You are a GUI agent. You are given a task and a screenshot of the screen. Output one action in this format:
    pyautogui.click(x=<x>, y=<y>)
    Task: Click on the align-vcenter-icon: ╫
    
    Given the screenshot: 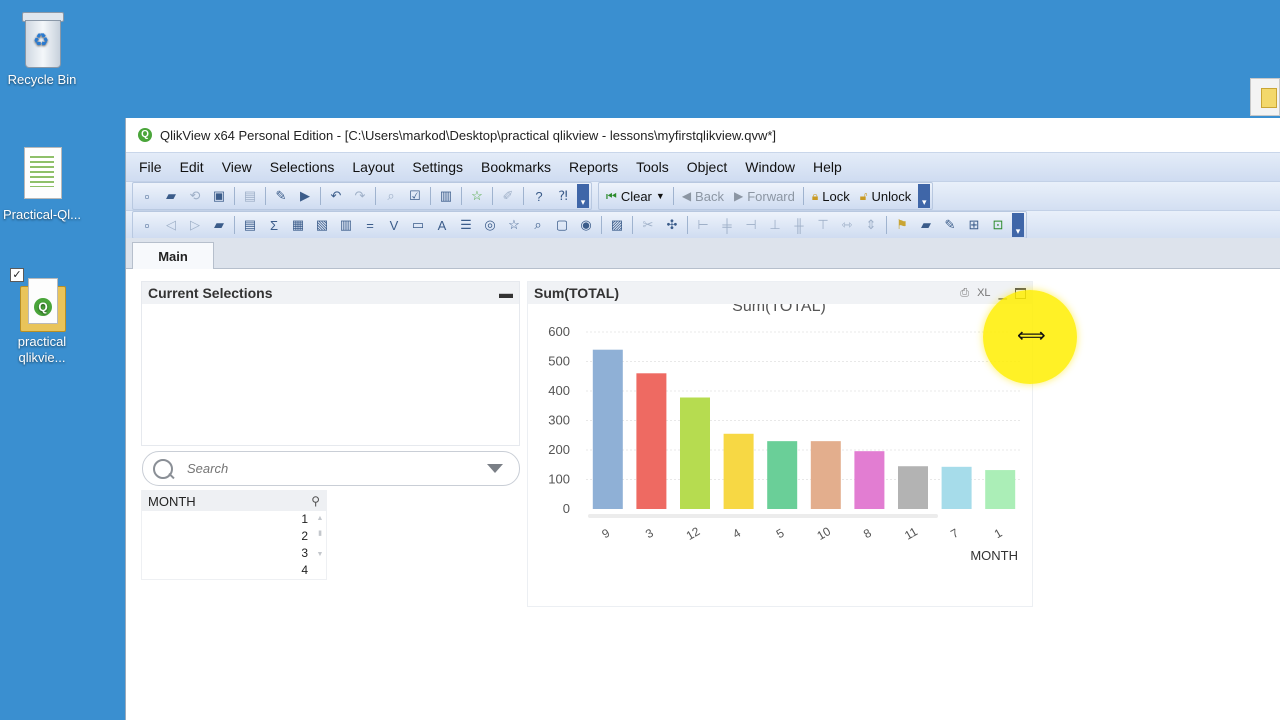 What is the action you would take?
    pyautogui.click(x=799, y=225)
    